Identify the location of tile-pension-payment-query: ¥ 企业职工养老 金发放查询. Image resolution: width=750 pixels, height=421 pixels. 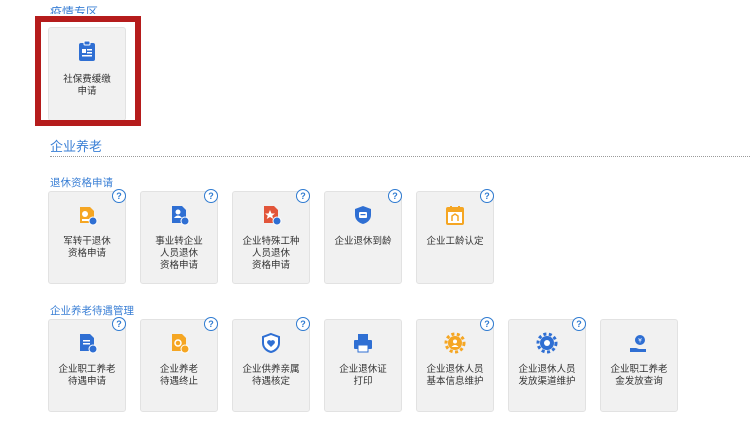
(639, 365).